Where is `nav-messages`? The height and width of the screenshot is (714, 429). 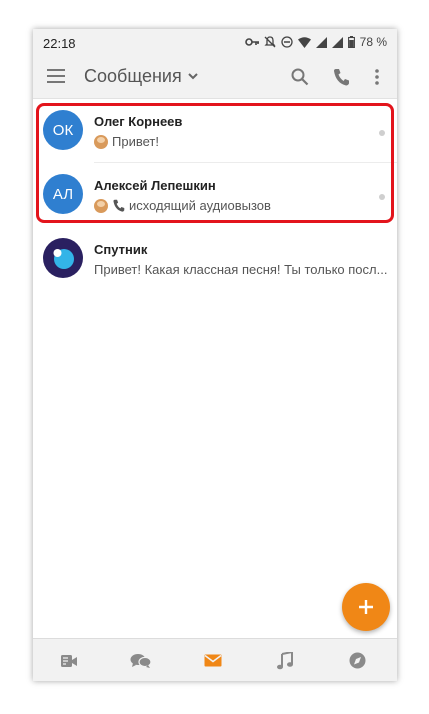
nav-messages is located at coordinates (213, 660).